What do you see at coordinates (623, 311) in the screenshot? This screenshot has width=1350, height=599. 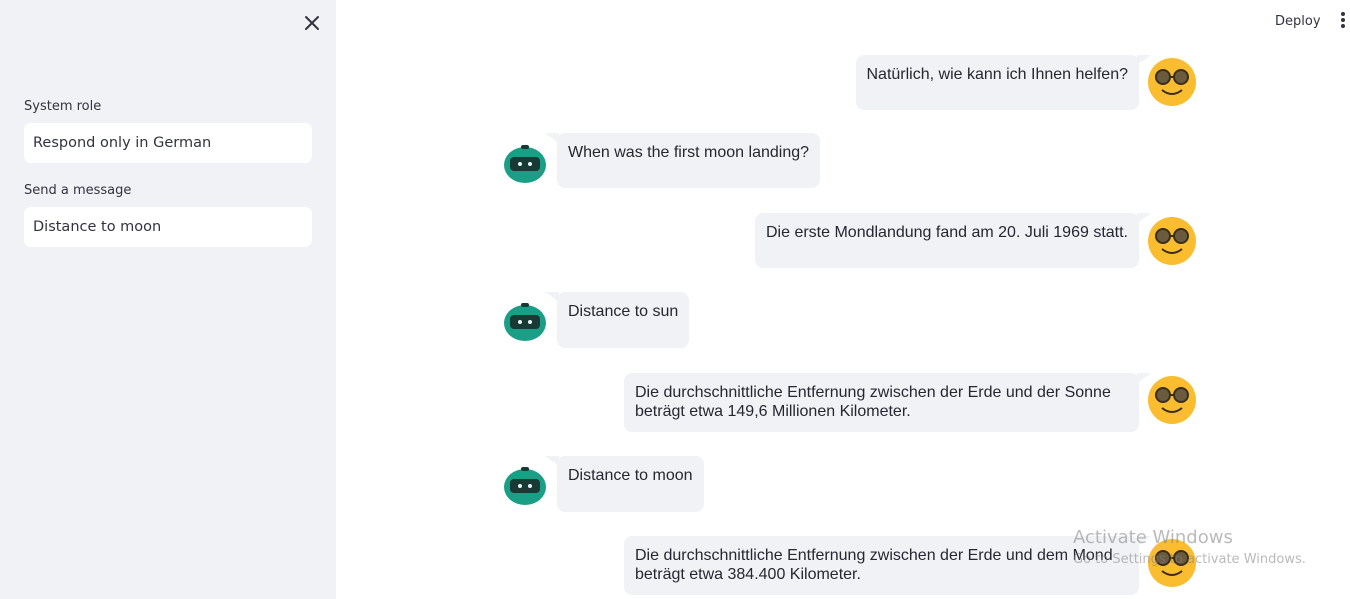 I see `message-text: Distance to sun` at bounding box center [623, 311].